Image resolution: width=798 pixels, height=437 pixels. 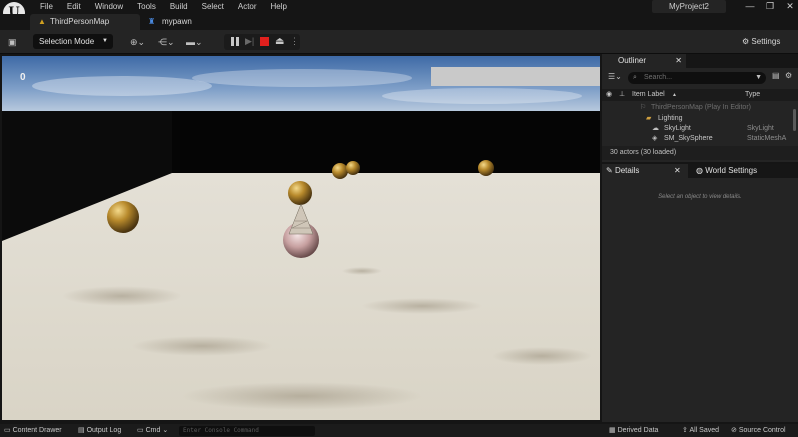 I want to click on chevron-down-icon: ⌄, so click(x=165, y=430).